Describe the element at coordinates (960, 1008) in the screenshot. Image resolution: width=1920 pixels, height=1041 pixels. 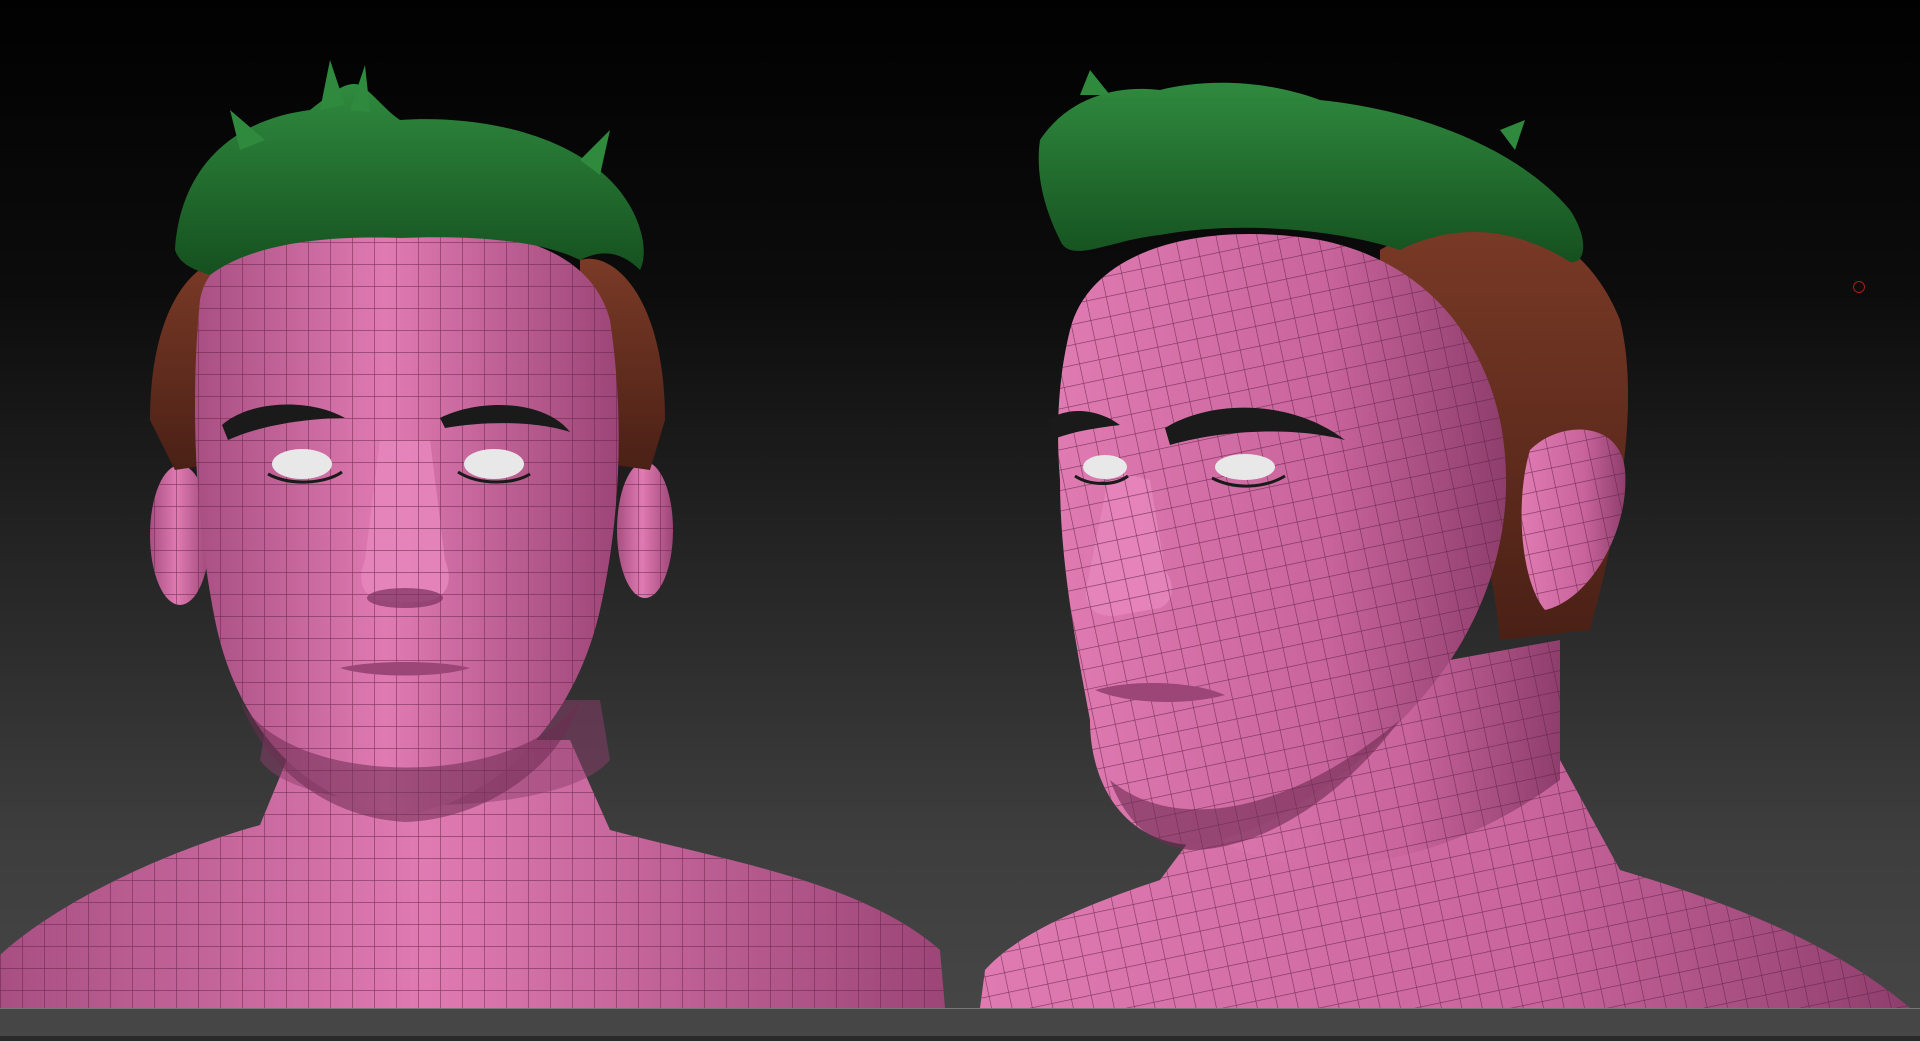
I see `viewport-divider` at that location.